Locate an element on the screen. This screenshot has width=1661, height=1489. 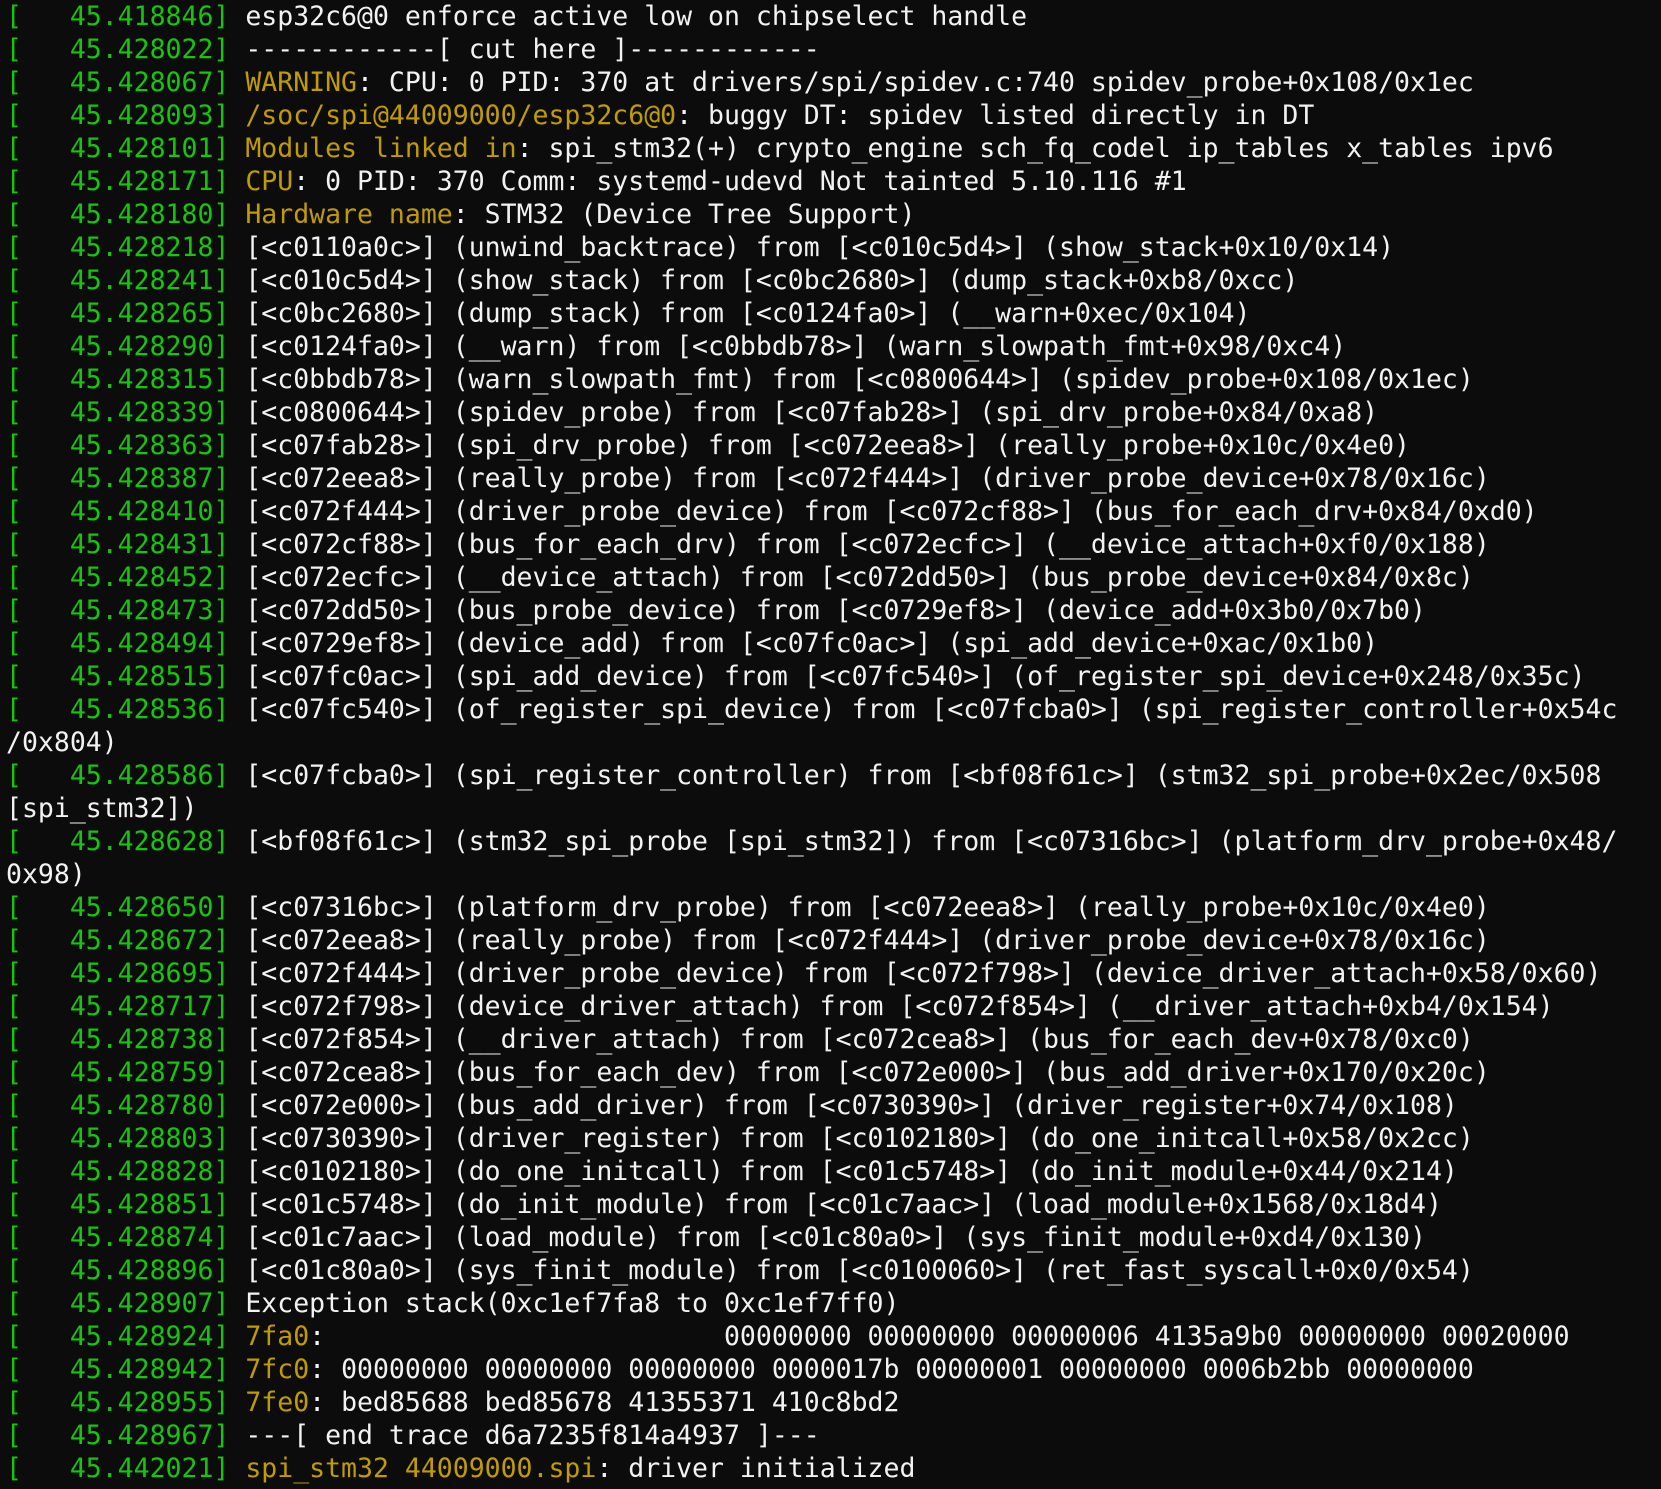
log-highlight: CPU is located at coordinates (261, 181).